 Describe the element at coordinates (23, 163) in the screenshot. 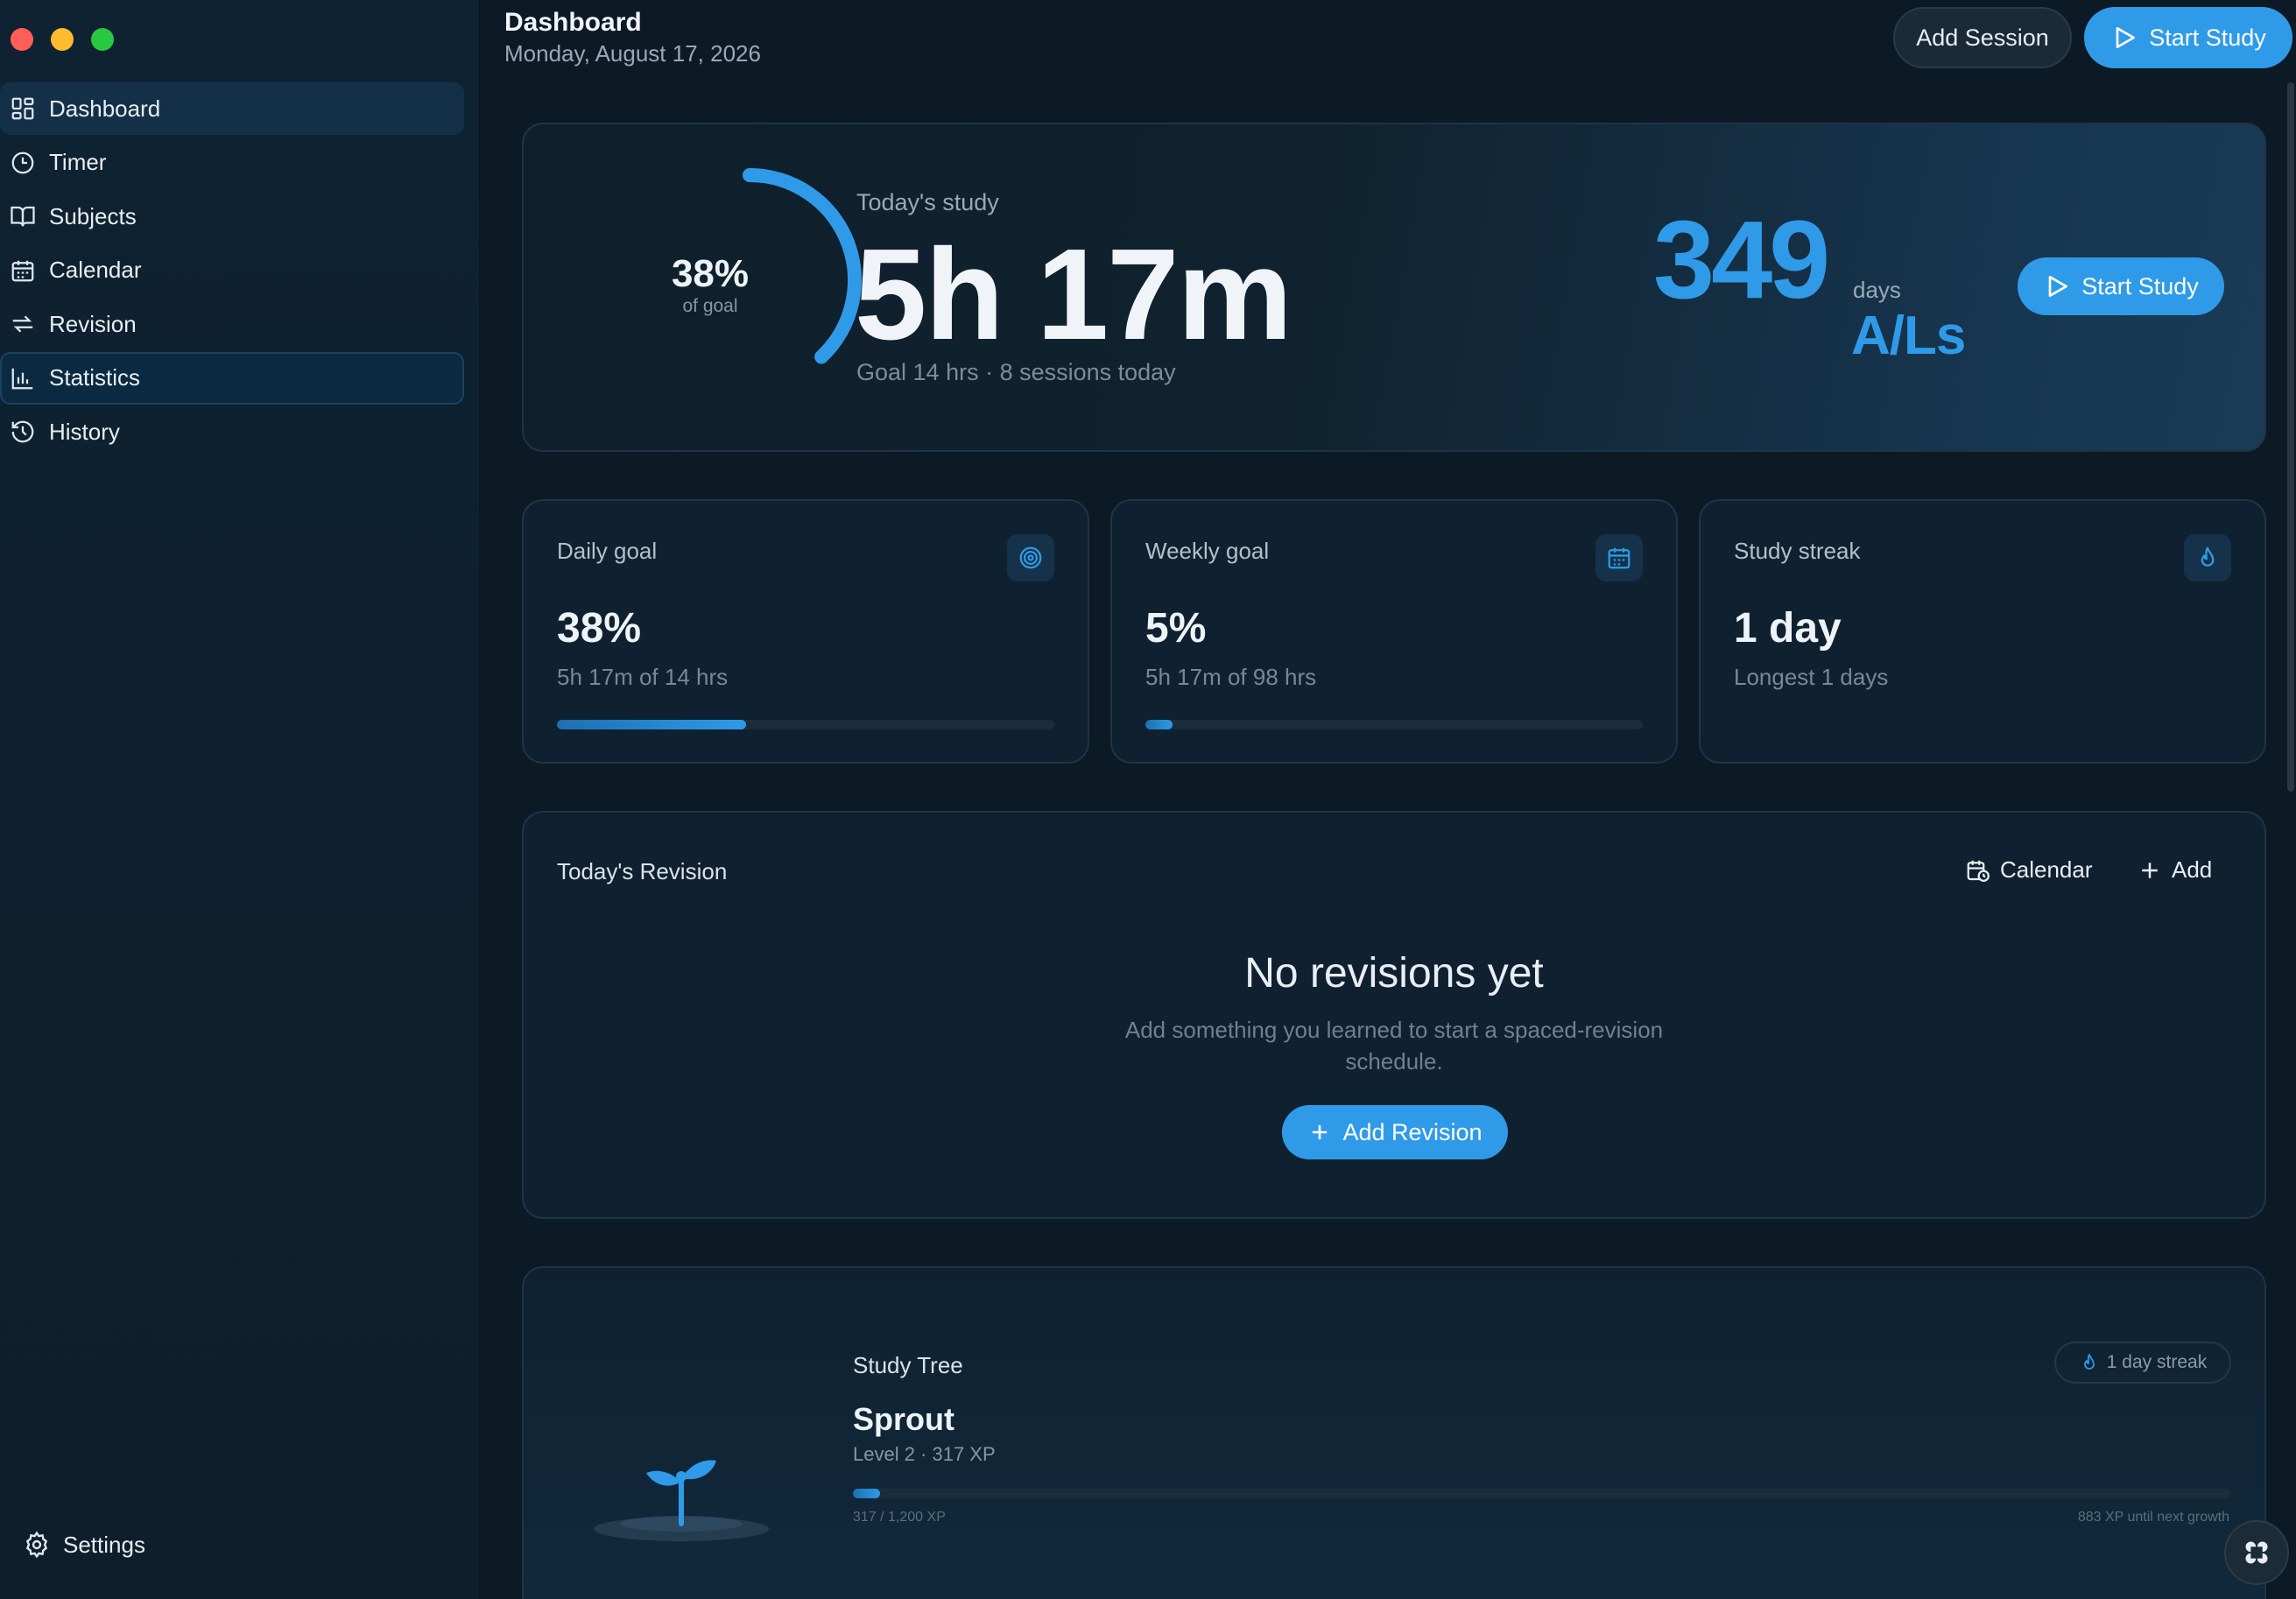

I see `clock-icon` at that location.